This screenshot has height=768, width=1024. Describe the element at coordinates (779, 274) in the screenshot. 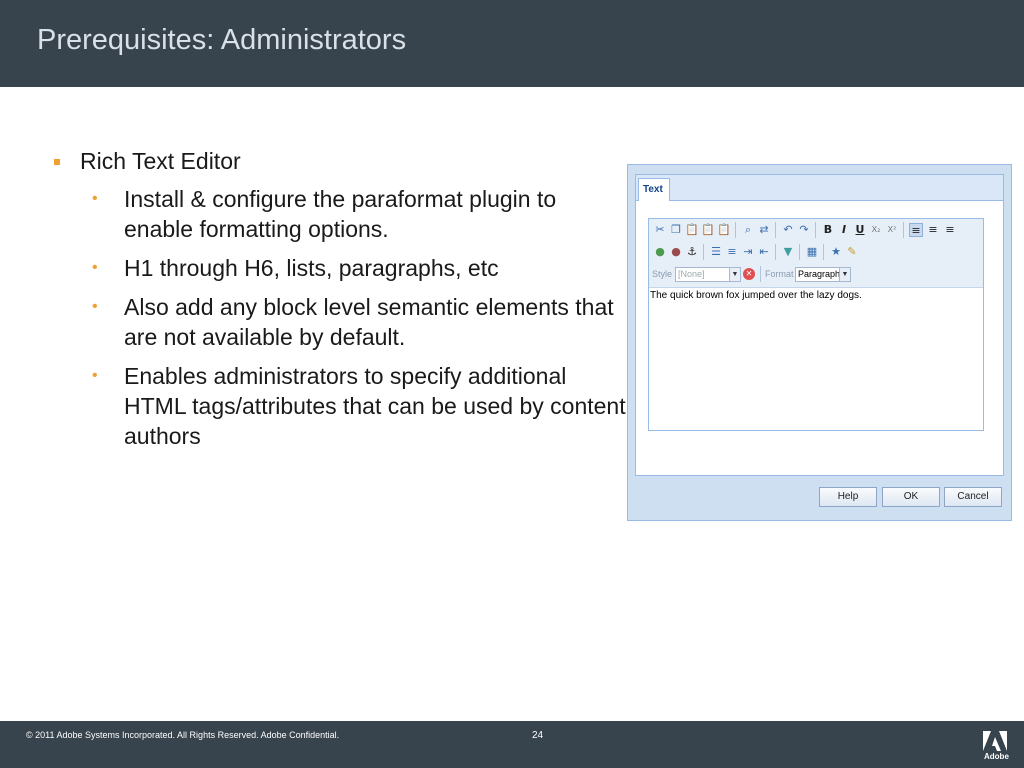

I see `format-label: Format` at that location.